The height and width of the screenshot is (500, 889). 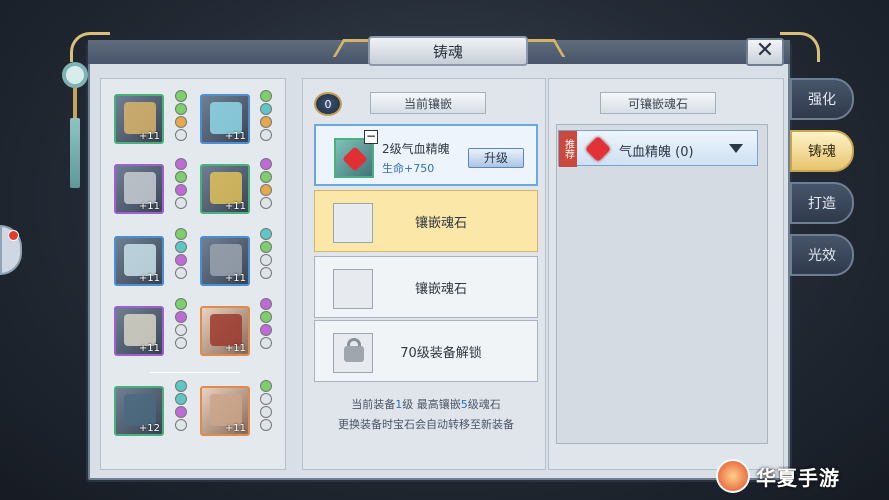 What do you see at coordinates (426, 404) in the screenshot?
I see `inlay-info-line-1: 当前装备1级 最高镶嵌5级魂石` at bounding box center [426, 404].